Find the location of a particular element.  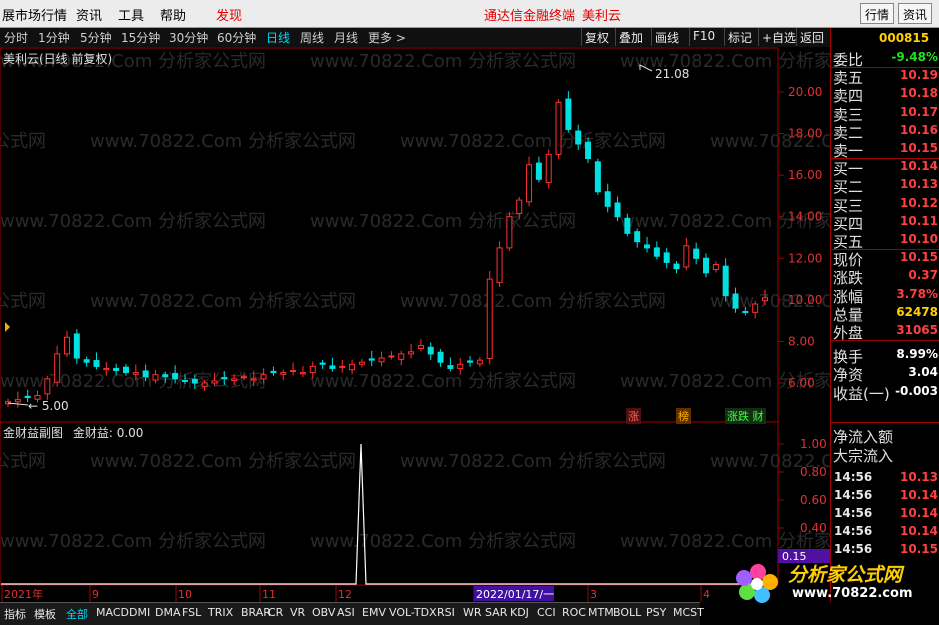

indicator-tab-asi: ASI is located at coordinates (346, 612).